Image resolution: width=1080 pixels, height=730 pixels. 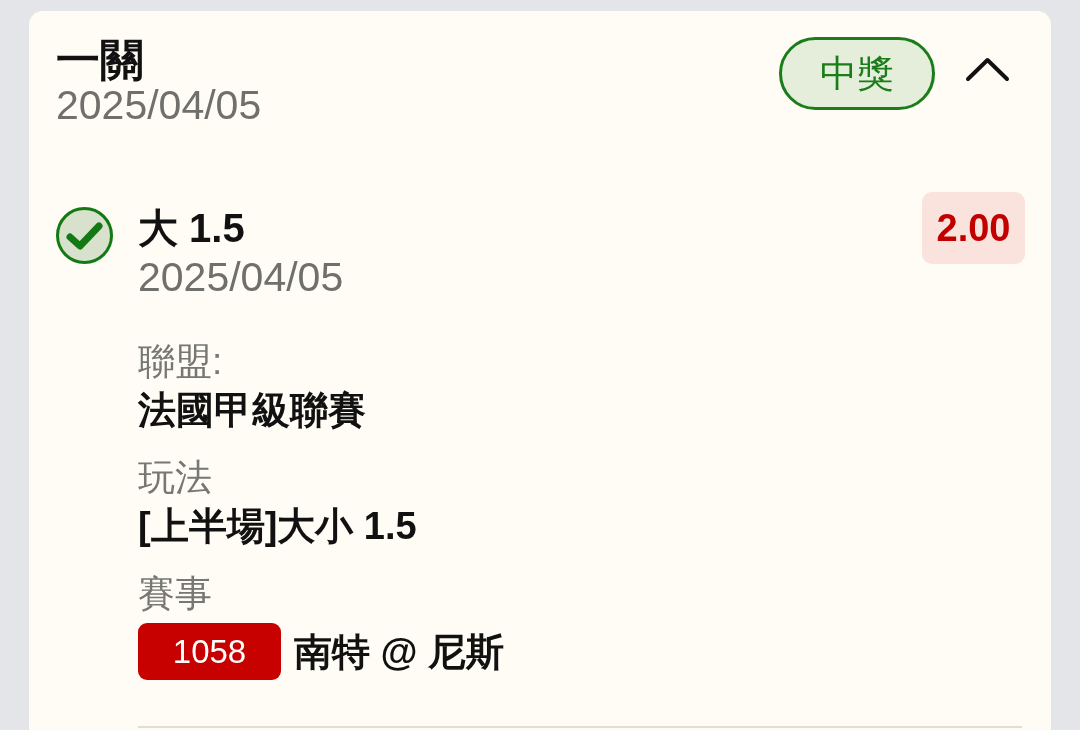 What do you see at coordinates (252, 410) in the screenshot?
I see `field-value: 法國甲級聯賽` at bounding box center [252, 410].